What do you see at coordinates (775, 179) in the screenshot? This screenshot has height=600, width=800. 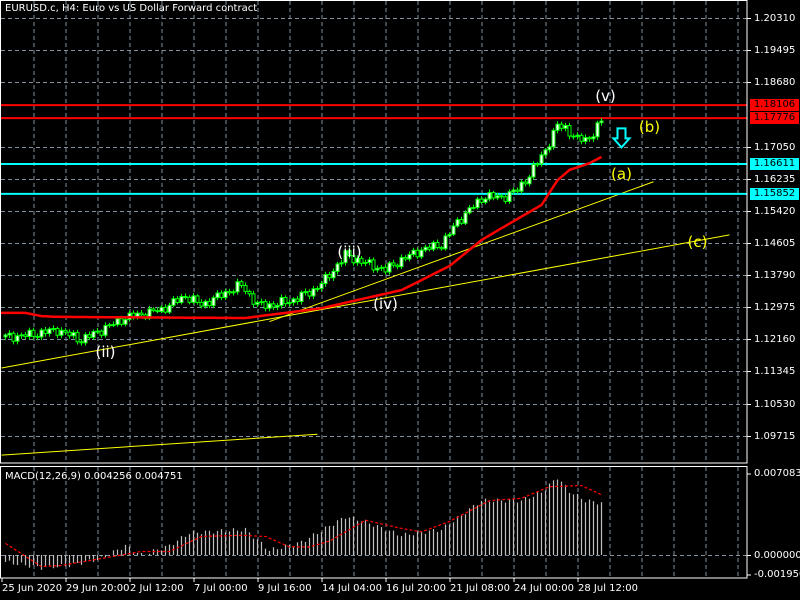 I see `price-axis-label: 1.16235` at bounding box center [775, 179].